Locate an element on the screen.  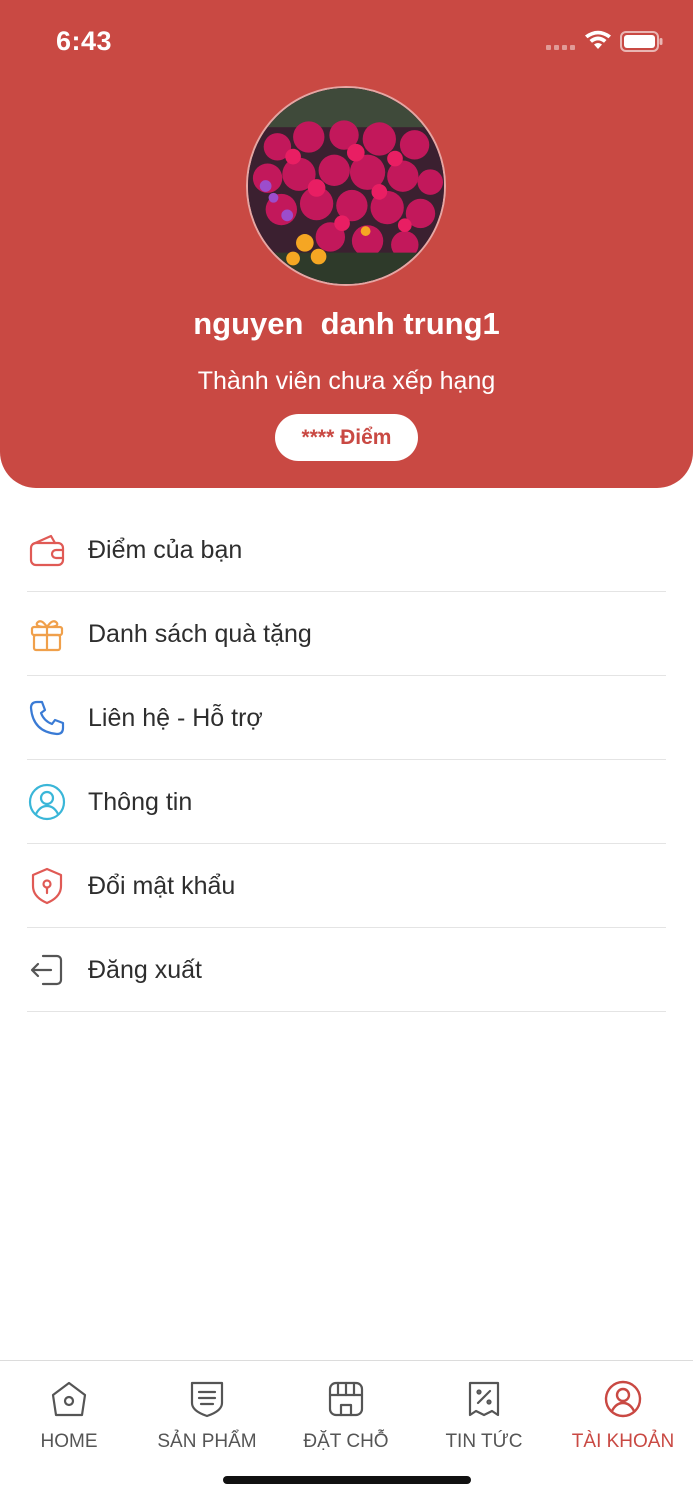
status-time: 6:43 is located at coordinates (84, 41).